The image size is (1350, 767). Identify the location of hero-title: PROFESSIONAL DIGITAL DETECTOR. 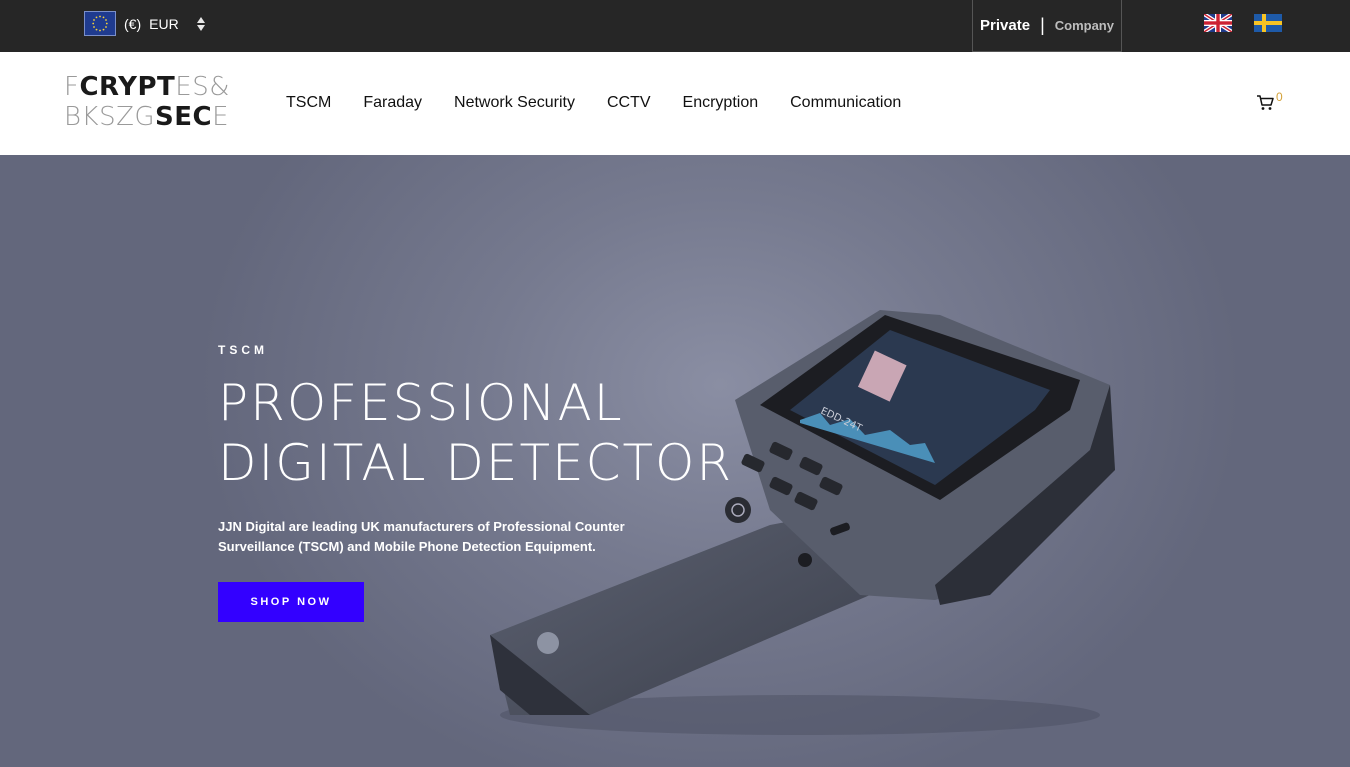
(475, 433).